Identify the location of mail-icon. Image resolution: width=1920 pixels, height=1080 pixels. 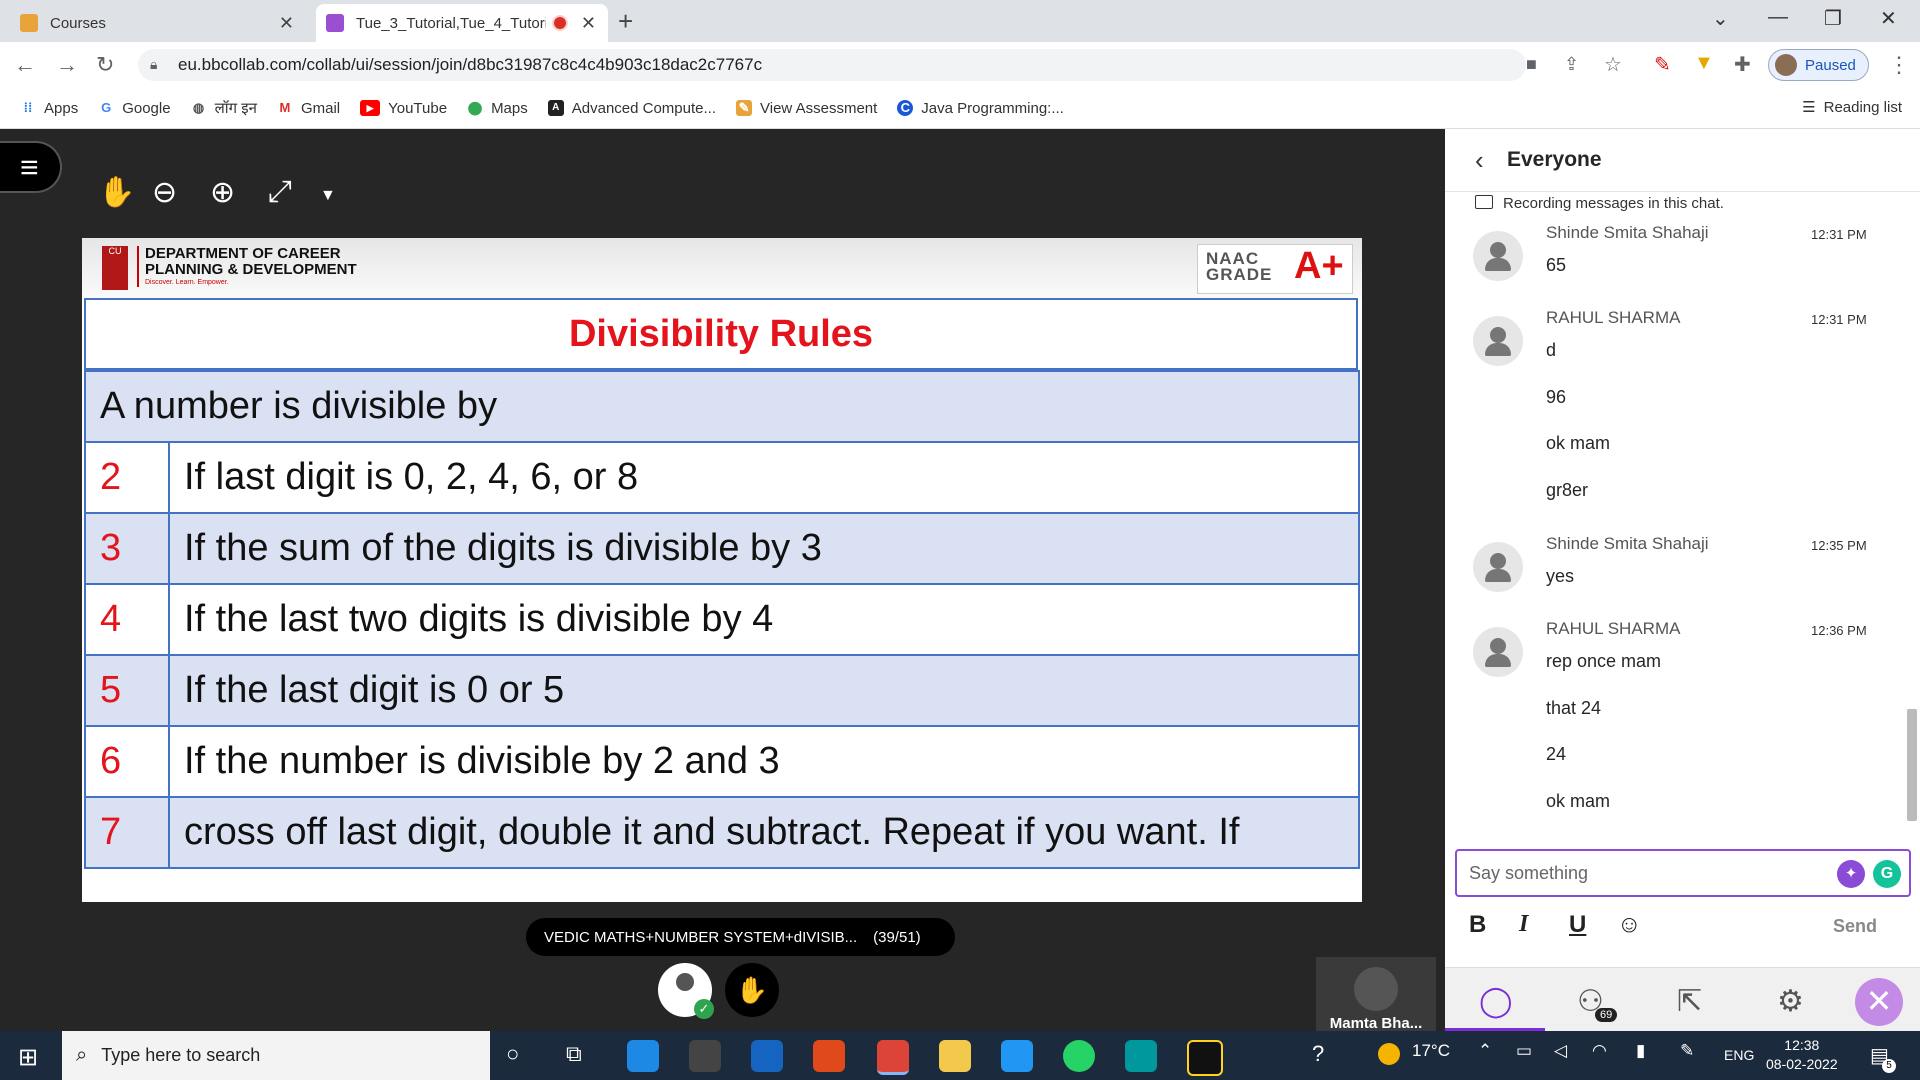
(767, 1056).